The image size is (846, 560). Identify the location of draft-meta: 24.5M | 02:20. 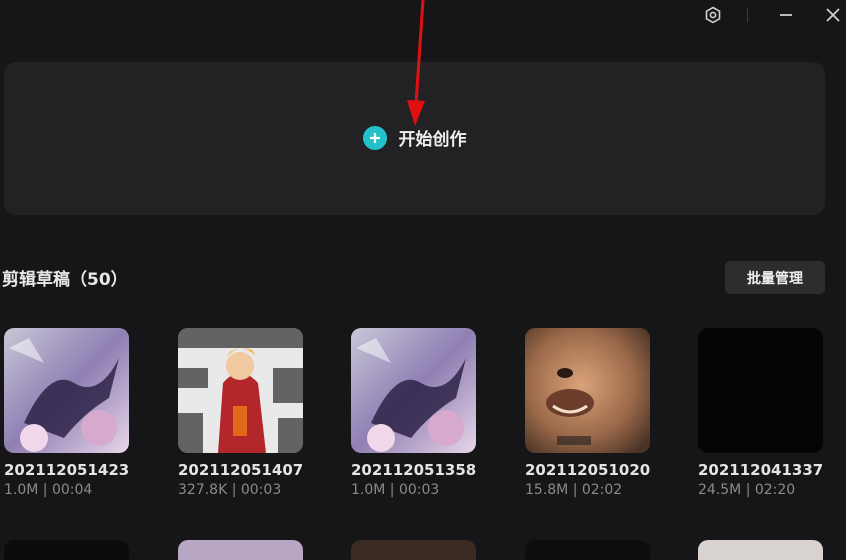
(747, 490).